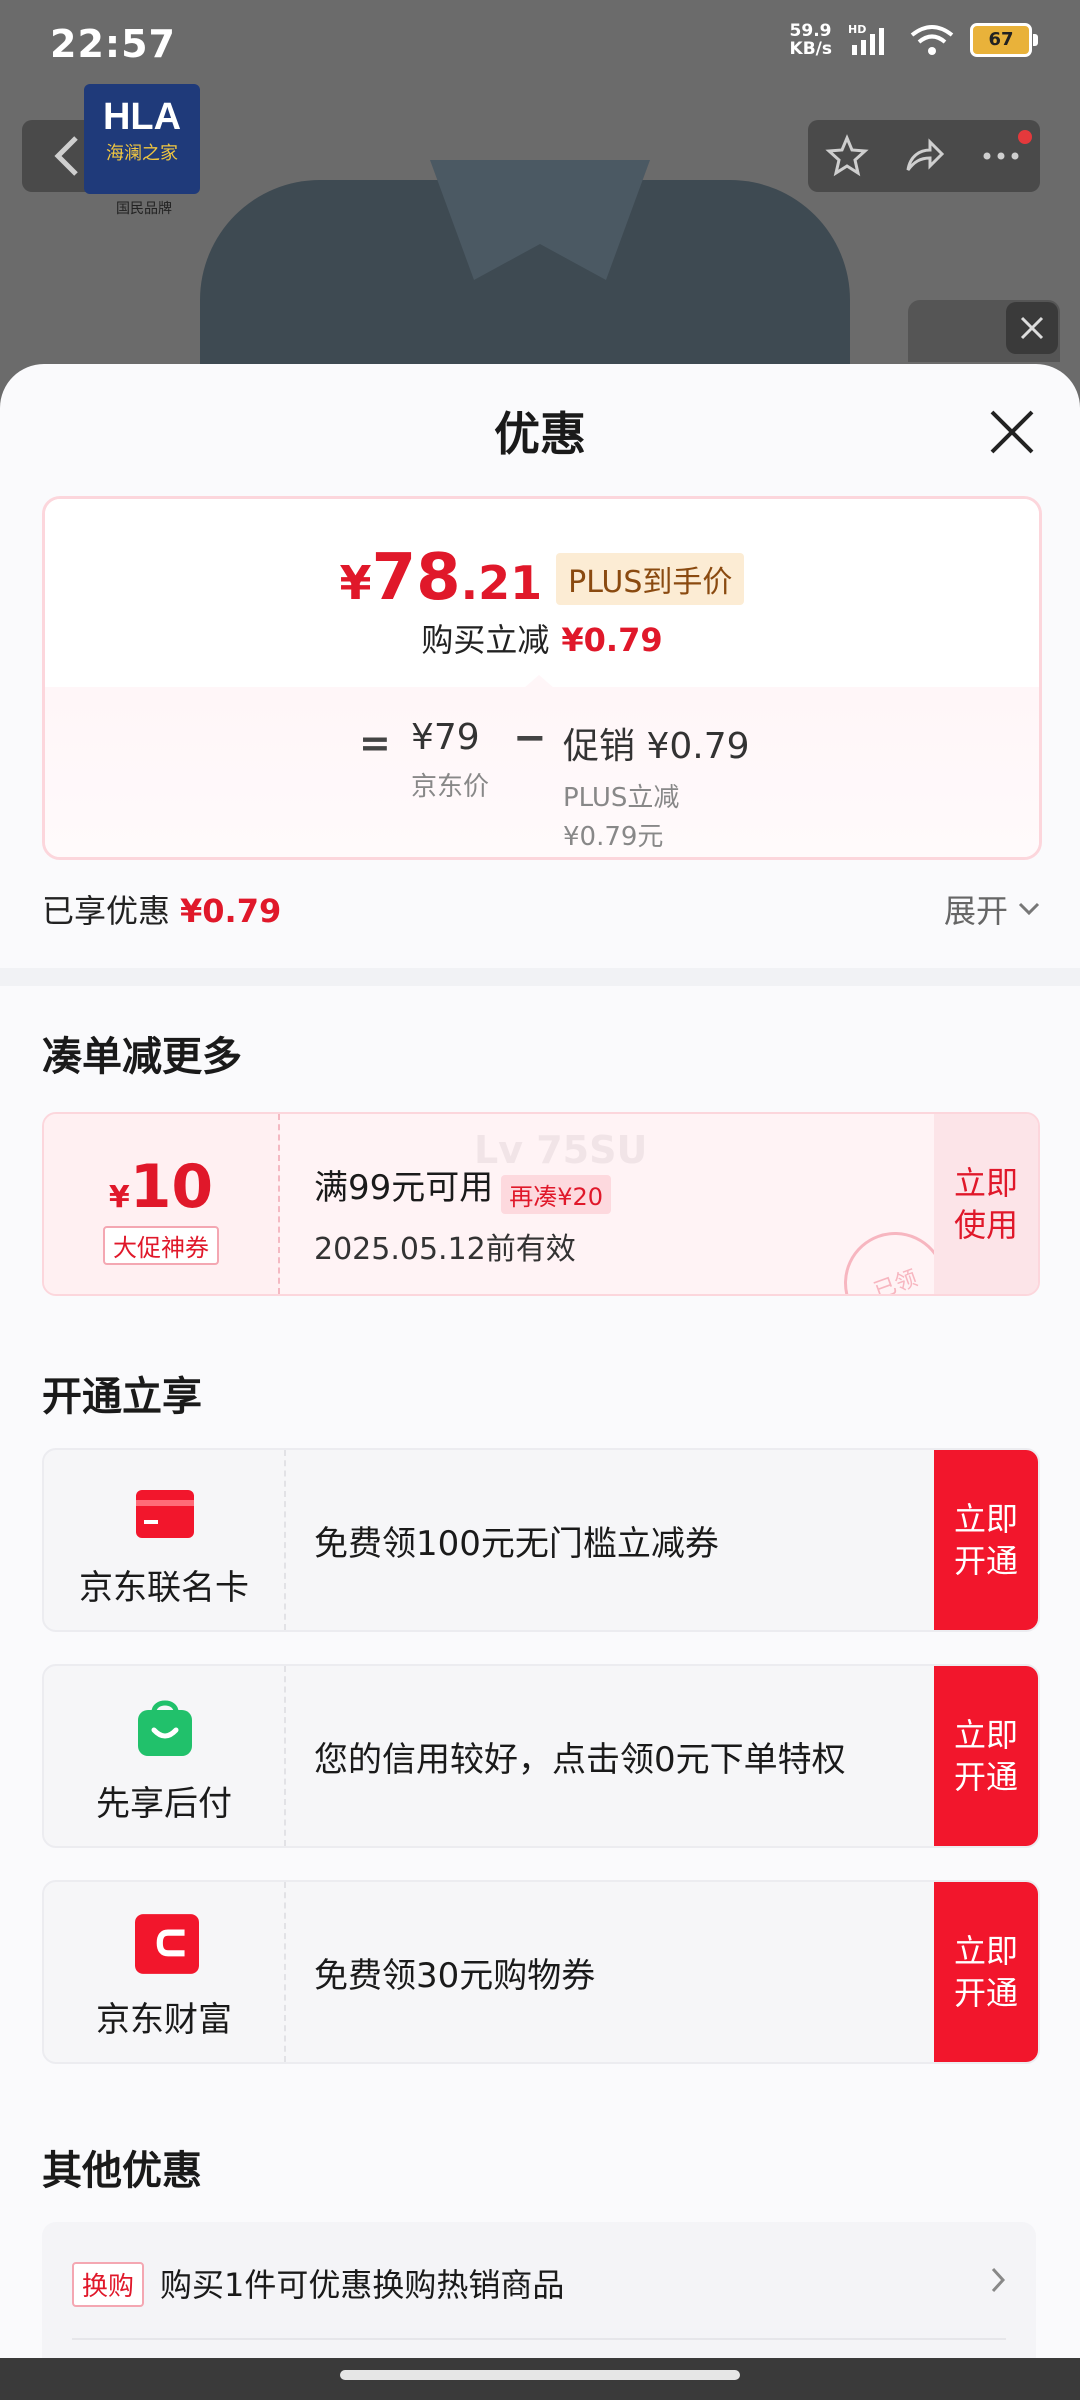  I want to click on instant-reduce-value: ¥0.79, so click(612, 640).